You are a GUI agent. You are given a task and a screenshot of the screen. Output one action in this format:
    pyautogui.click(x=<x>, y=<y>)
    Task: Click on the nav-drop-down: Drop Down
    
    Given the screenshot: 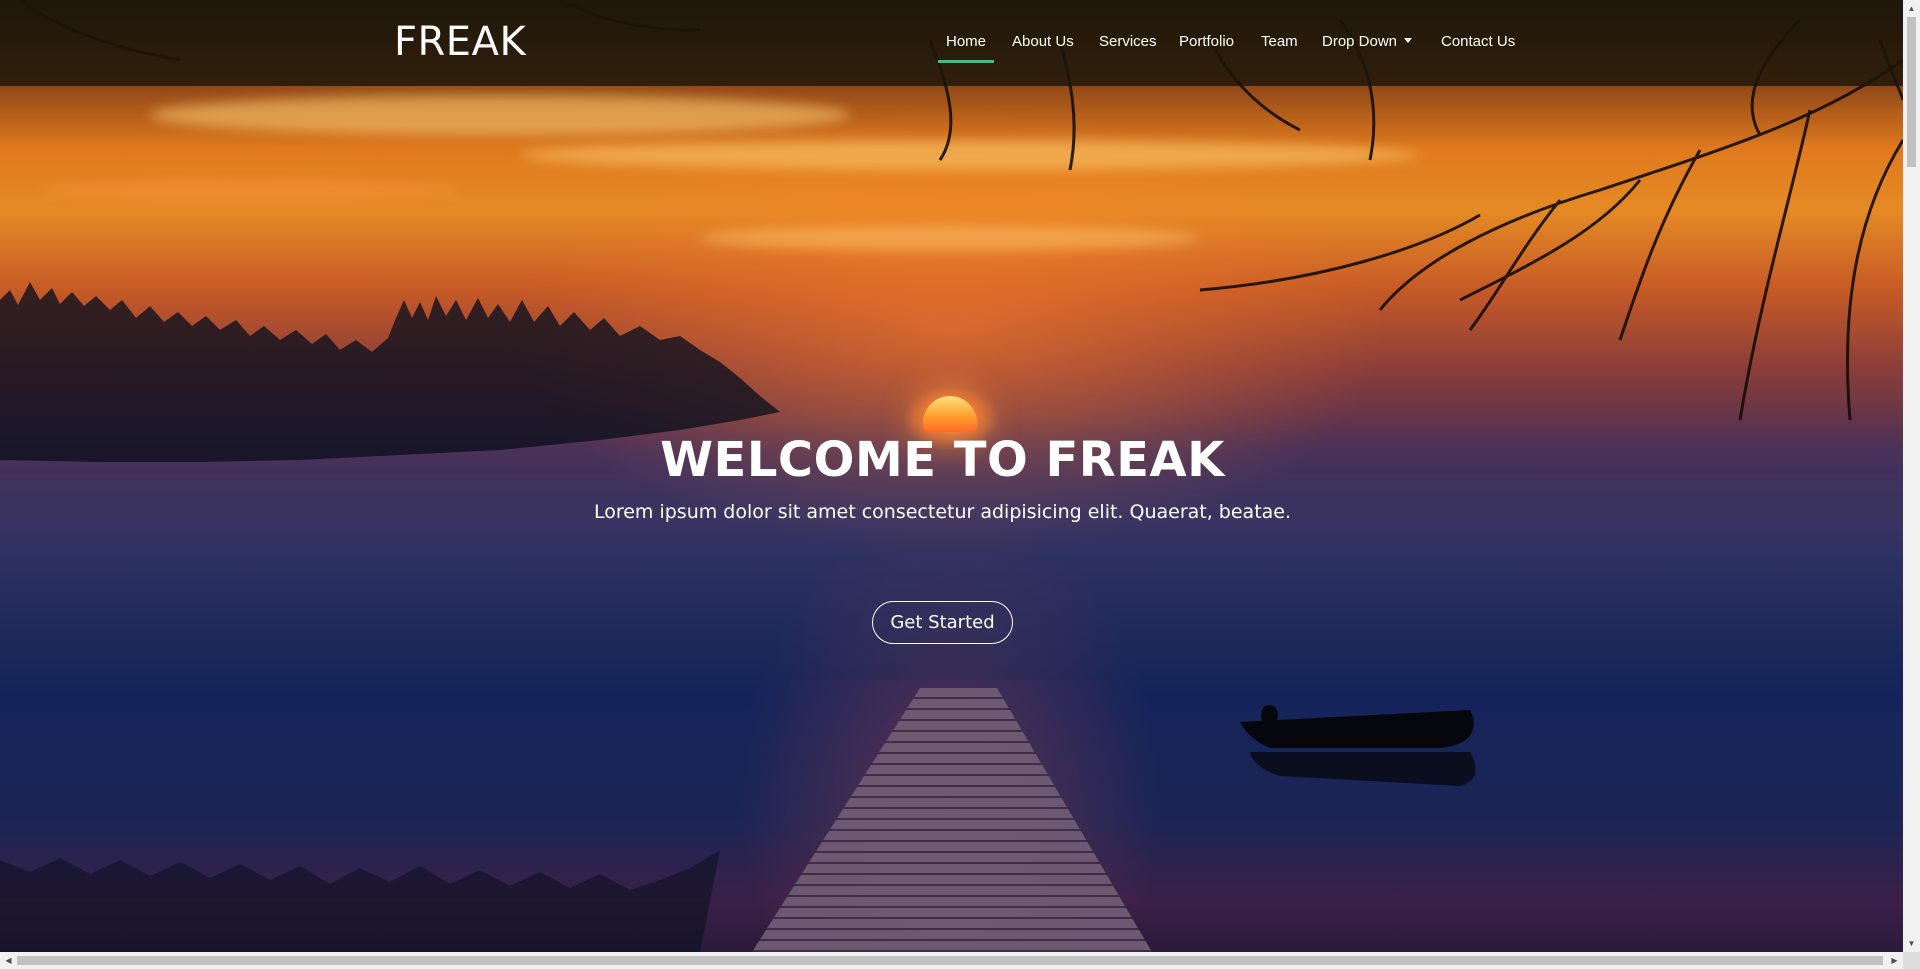 What is the action you would take?
    pyautogui.click(x=1367, y=41)
    